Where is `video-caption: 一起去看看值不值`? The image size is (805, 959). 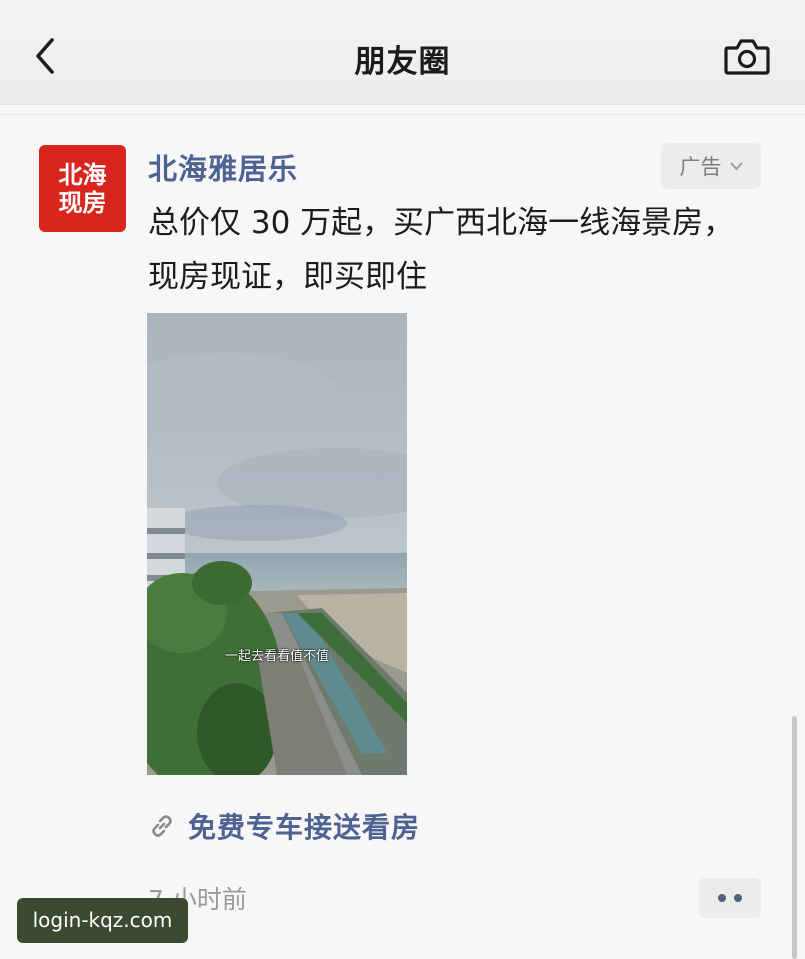
video-caption: 一起去看看值不值 is located at coordinates (276, 656).